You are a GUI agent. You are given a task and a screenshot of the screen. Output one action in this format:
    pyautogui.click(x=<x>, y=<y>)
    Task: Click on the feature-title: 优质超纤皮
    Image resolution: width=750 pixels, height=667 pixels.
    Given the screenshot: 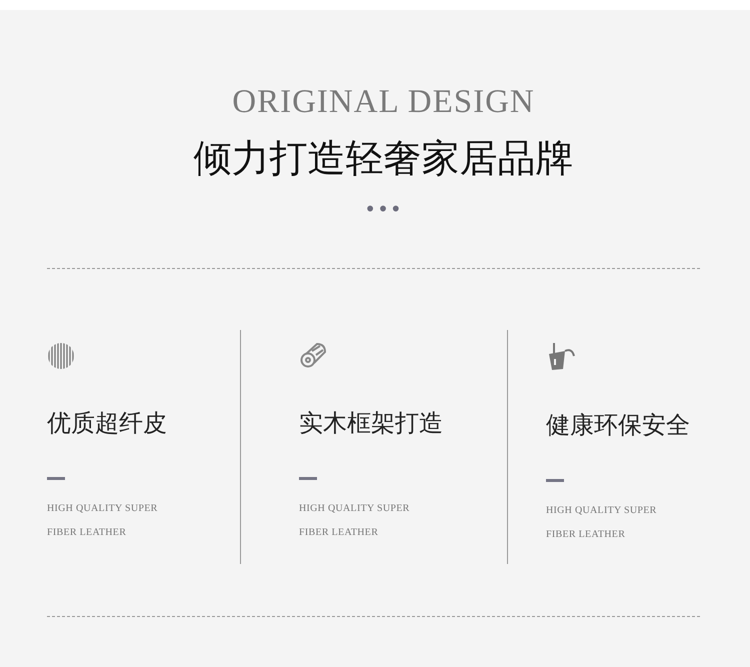 What is the action you would take?
    pyautogui.click(x=107, y=423)
    